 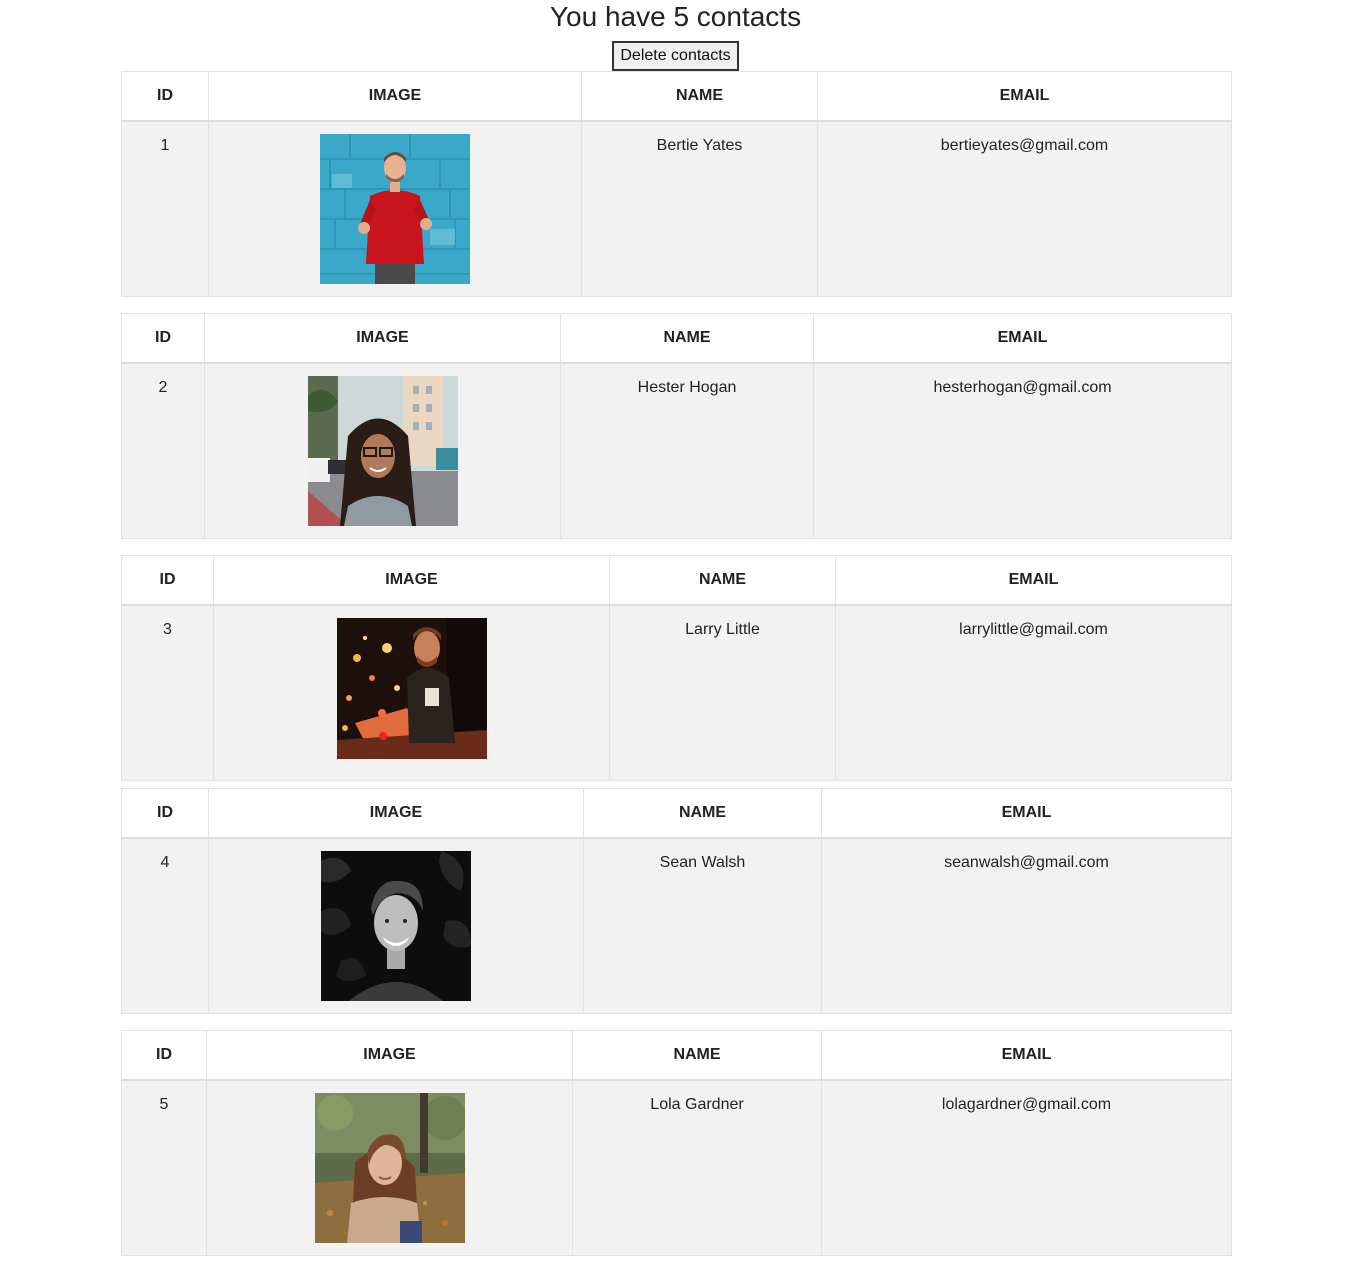 What do you see at coordinates (164, 1104) in the screenshot?
I see `contact-id: 5` at bounding box center [164, 1104].